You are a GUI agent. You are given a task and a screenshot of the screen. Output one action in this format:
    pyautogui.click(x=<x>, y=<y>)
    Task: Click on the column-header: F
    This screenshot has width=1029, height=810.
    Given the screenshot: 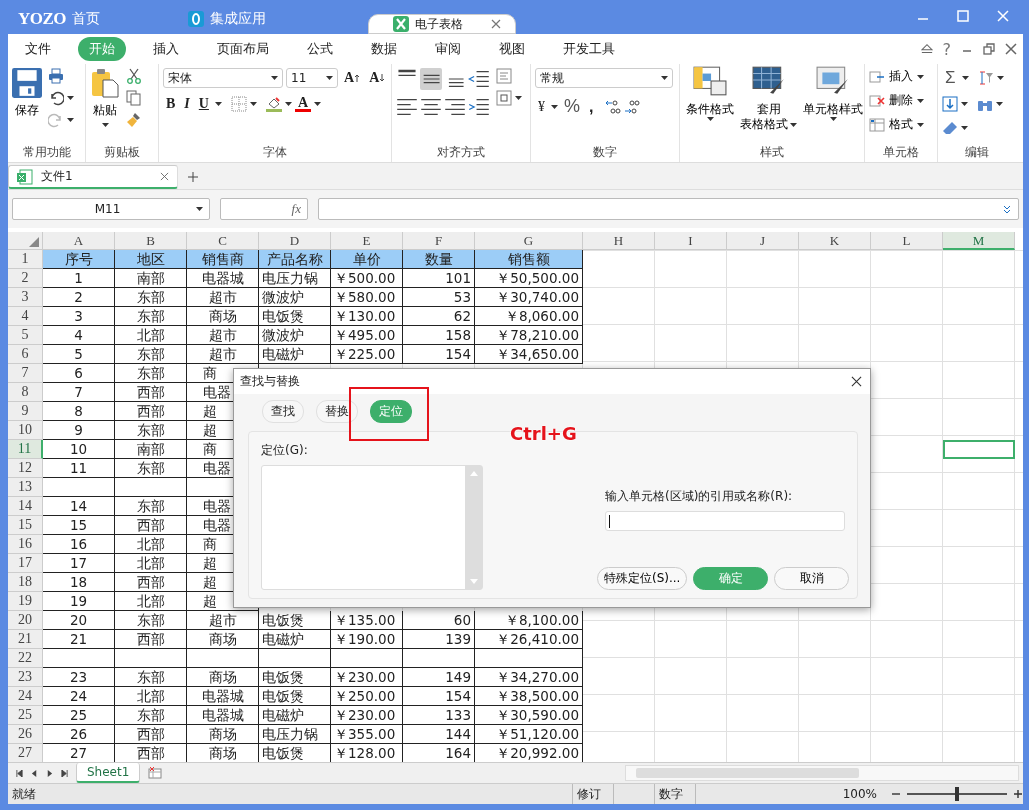 What is the action you would take?
    pyautogui.click(x=439, y=241)
    